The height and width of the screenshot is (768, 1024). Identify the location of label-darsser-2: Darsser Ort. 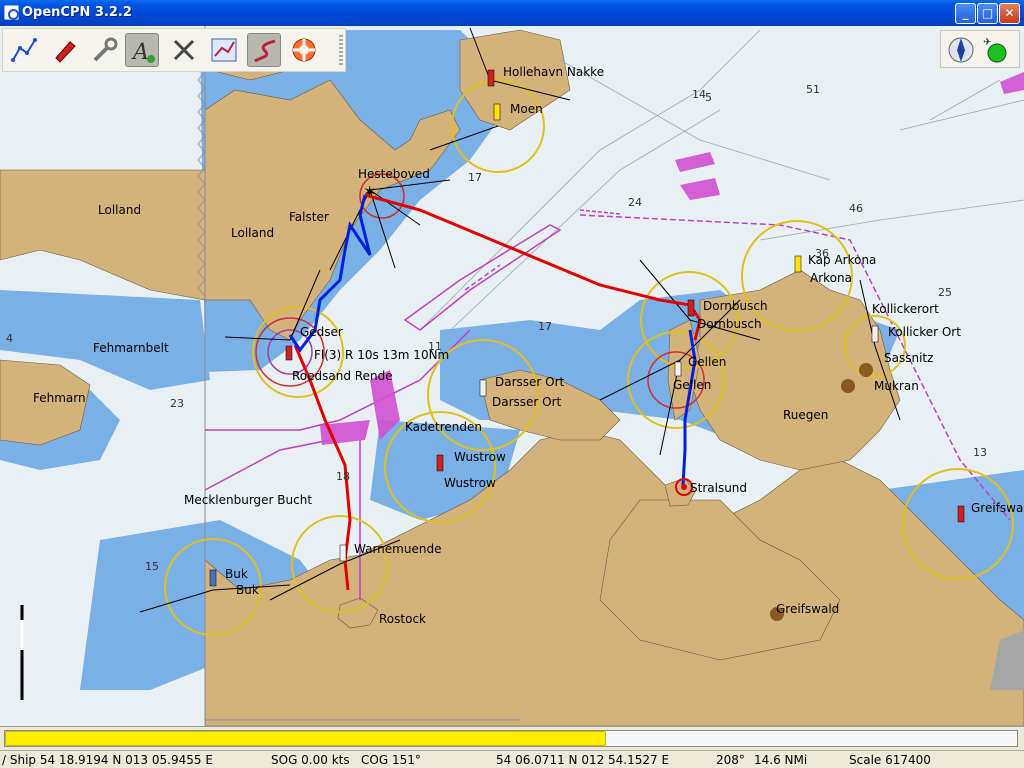
(527, 402).